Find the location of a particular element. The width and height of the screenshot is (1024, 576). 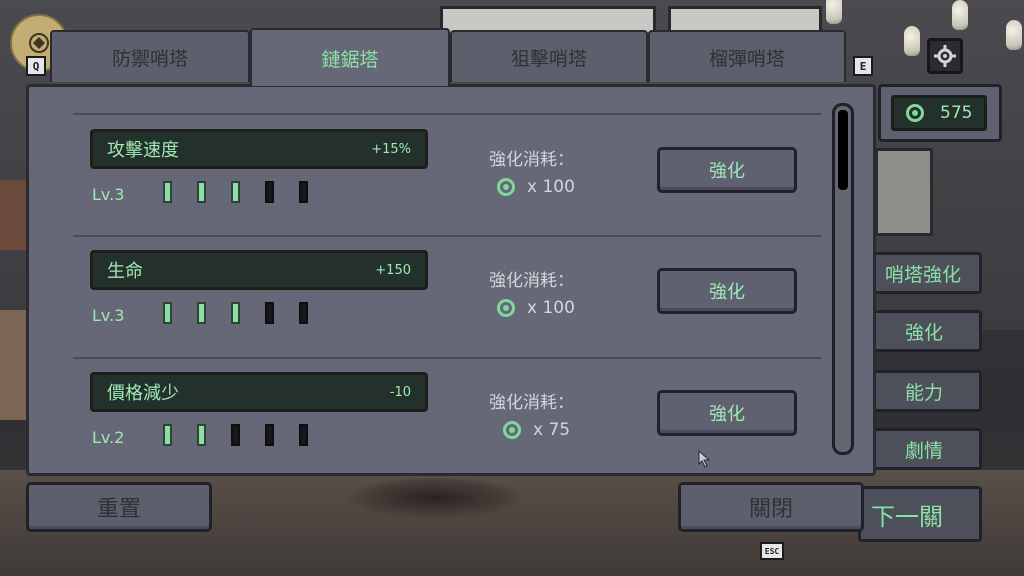

scrollbar is located at coordinates (843, 279).